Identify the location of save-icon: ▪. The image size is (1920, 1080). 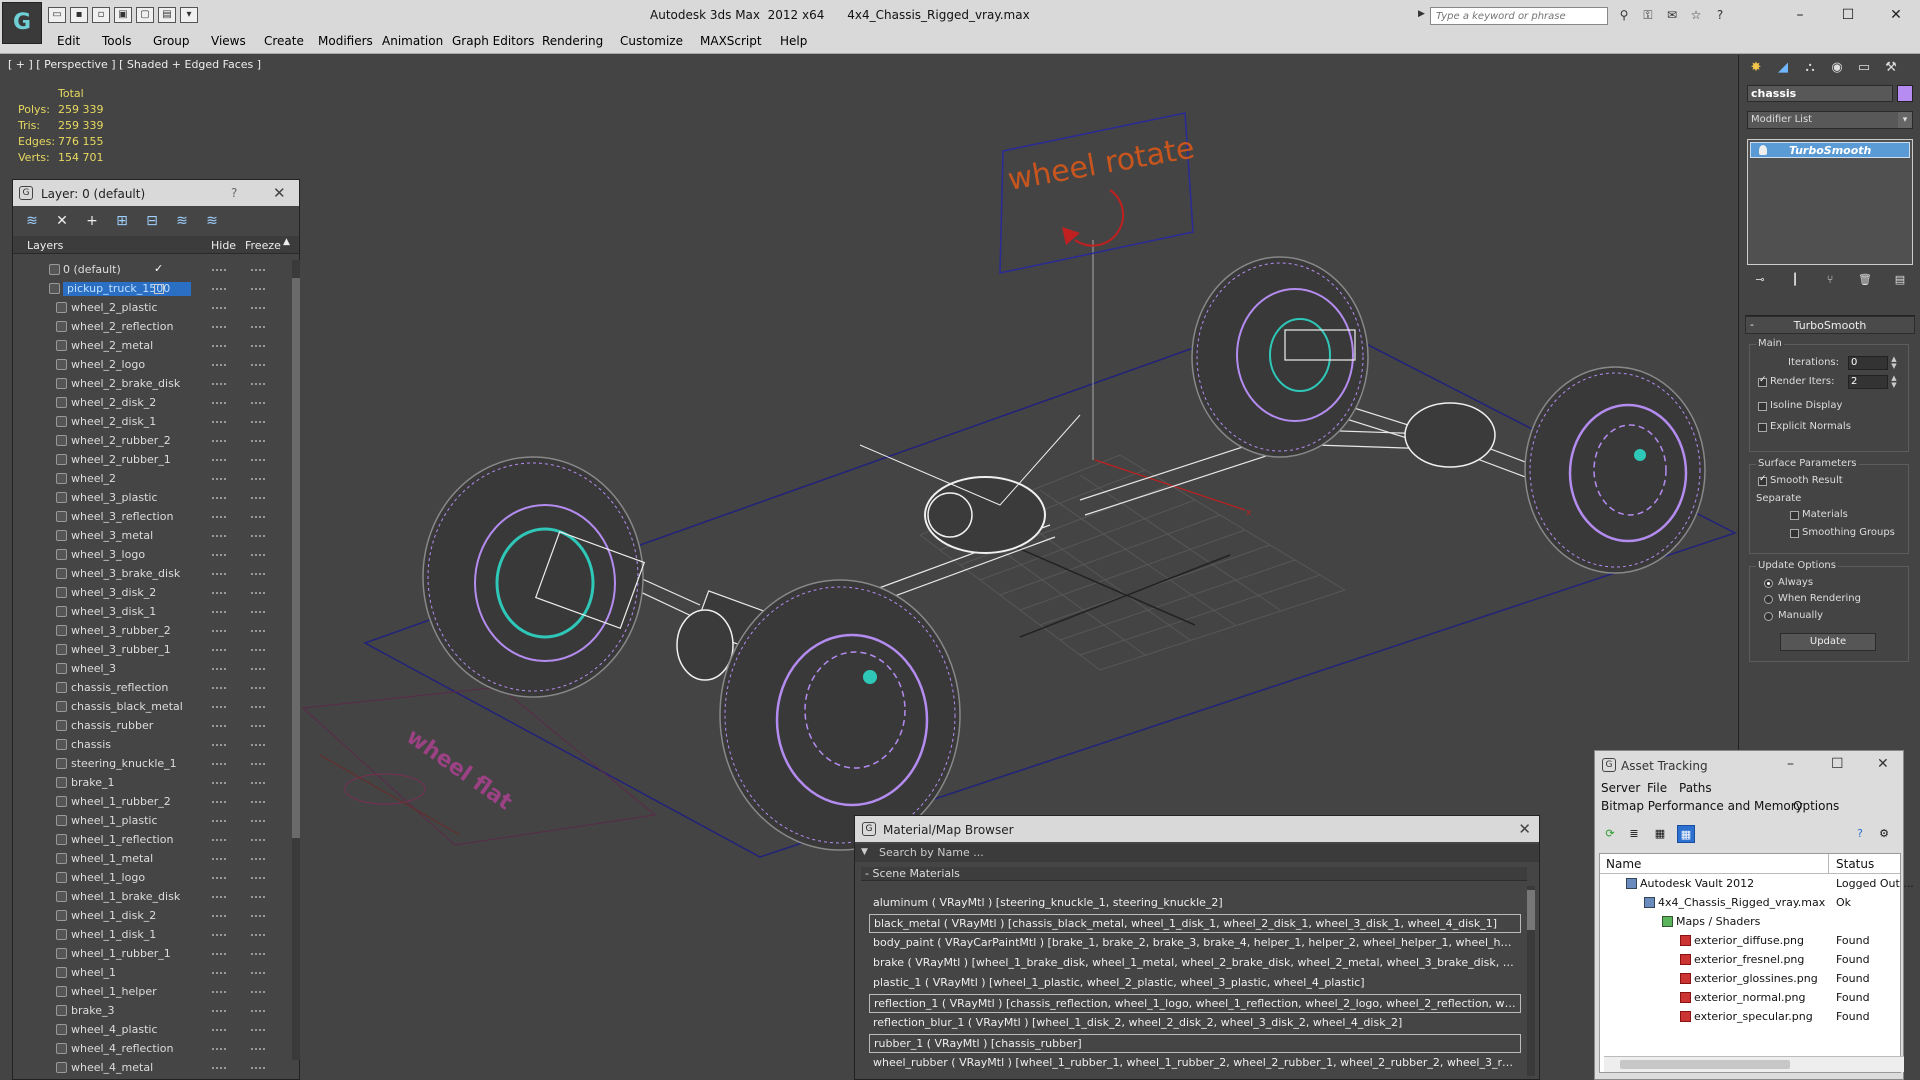
(79, 15).